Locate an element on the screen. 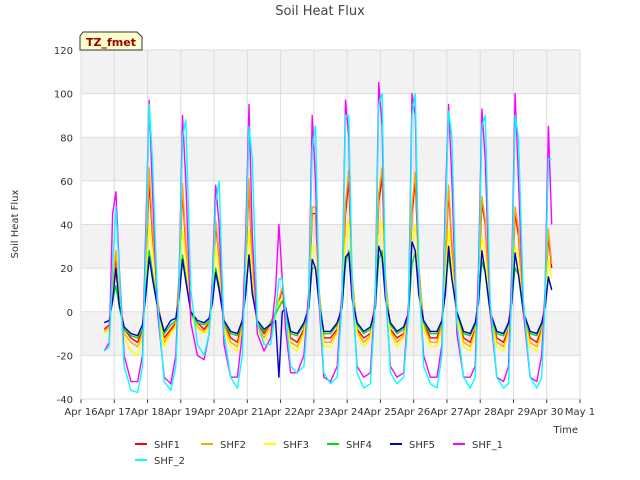  legend-label: SHF1 is located at coordinates (167, 445).